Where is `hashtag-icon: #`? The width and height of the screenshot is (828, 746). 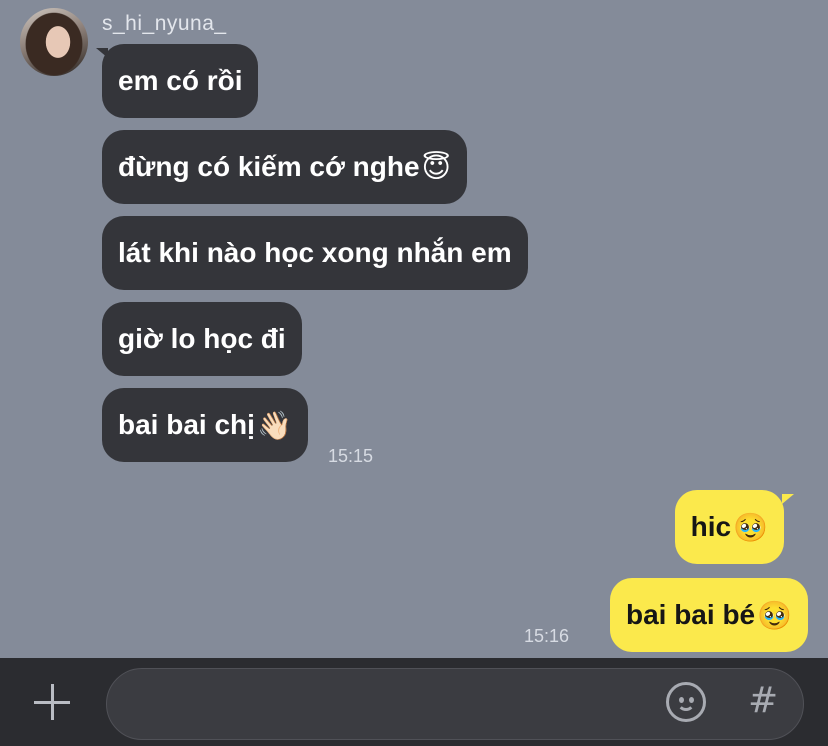 hashtag-icon: # is located at coordinates (763, 700).